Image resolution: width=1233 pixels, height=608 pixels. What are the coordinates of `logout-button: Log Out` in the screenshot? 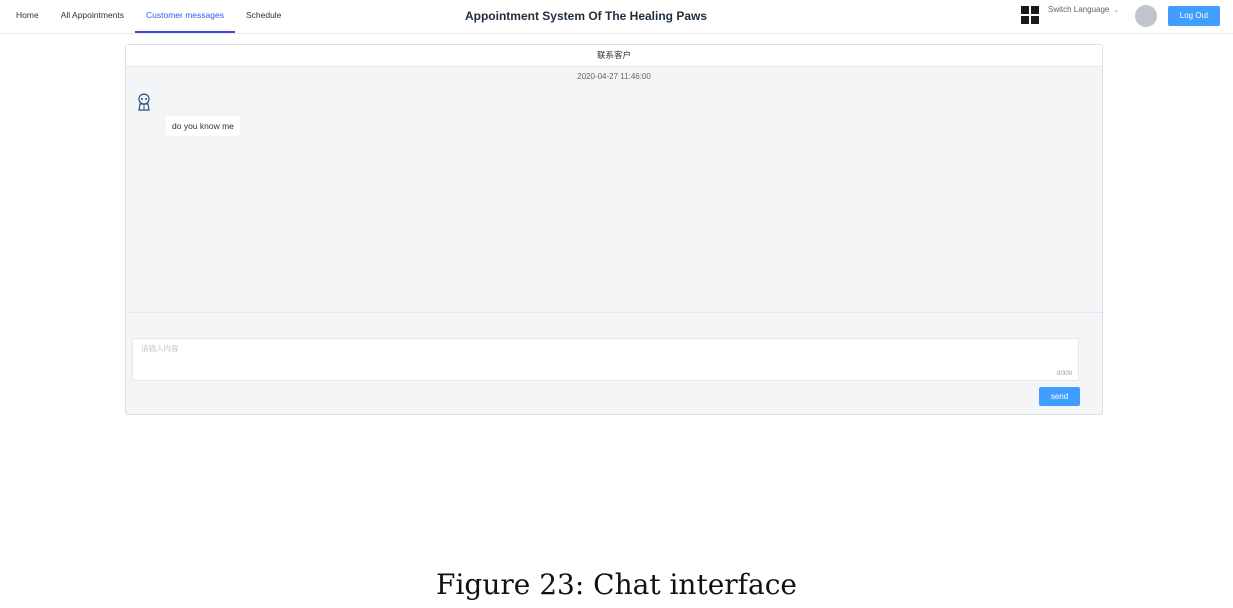 It's located at (1194, 16).